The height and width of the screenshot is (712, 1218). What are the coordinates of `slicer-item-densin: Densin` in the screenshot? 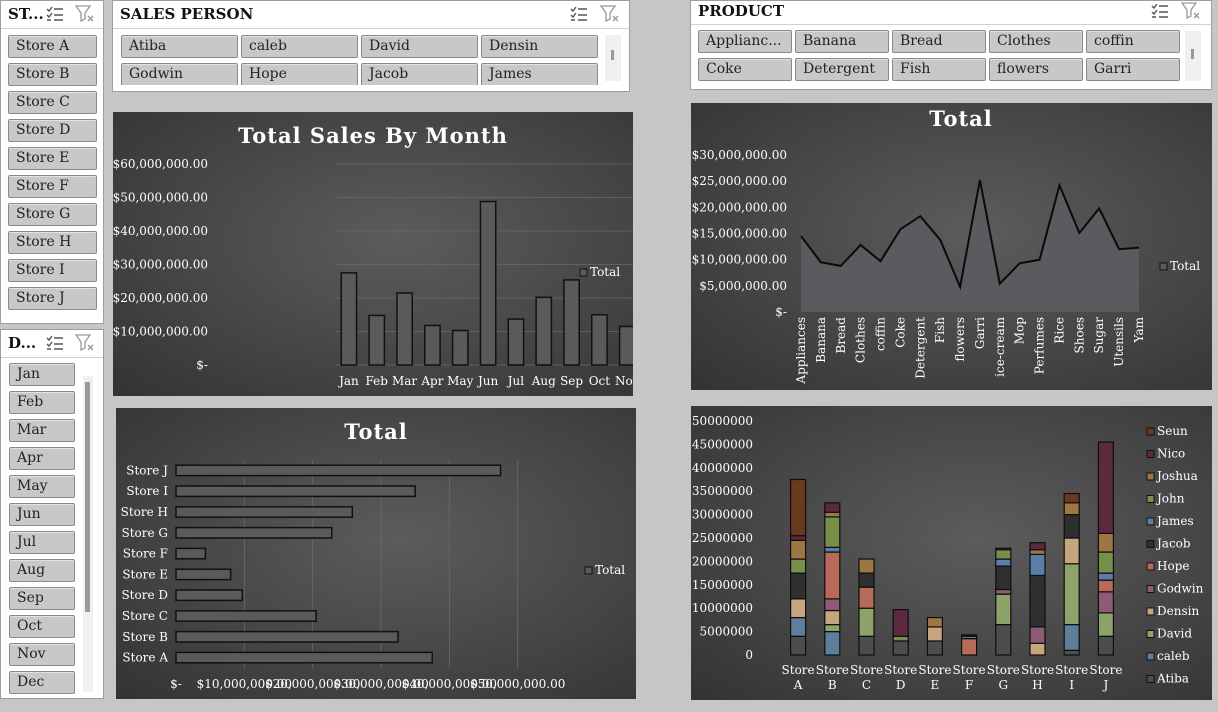 It's located at (539, 46).